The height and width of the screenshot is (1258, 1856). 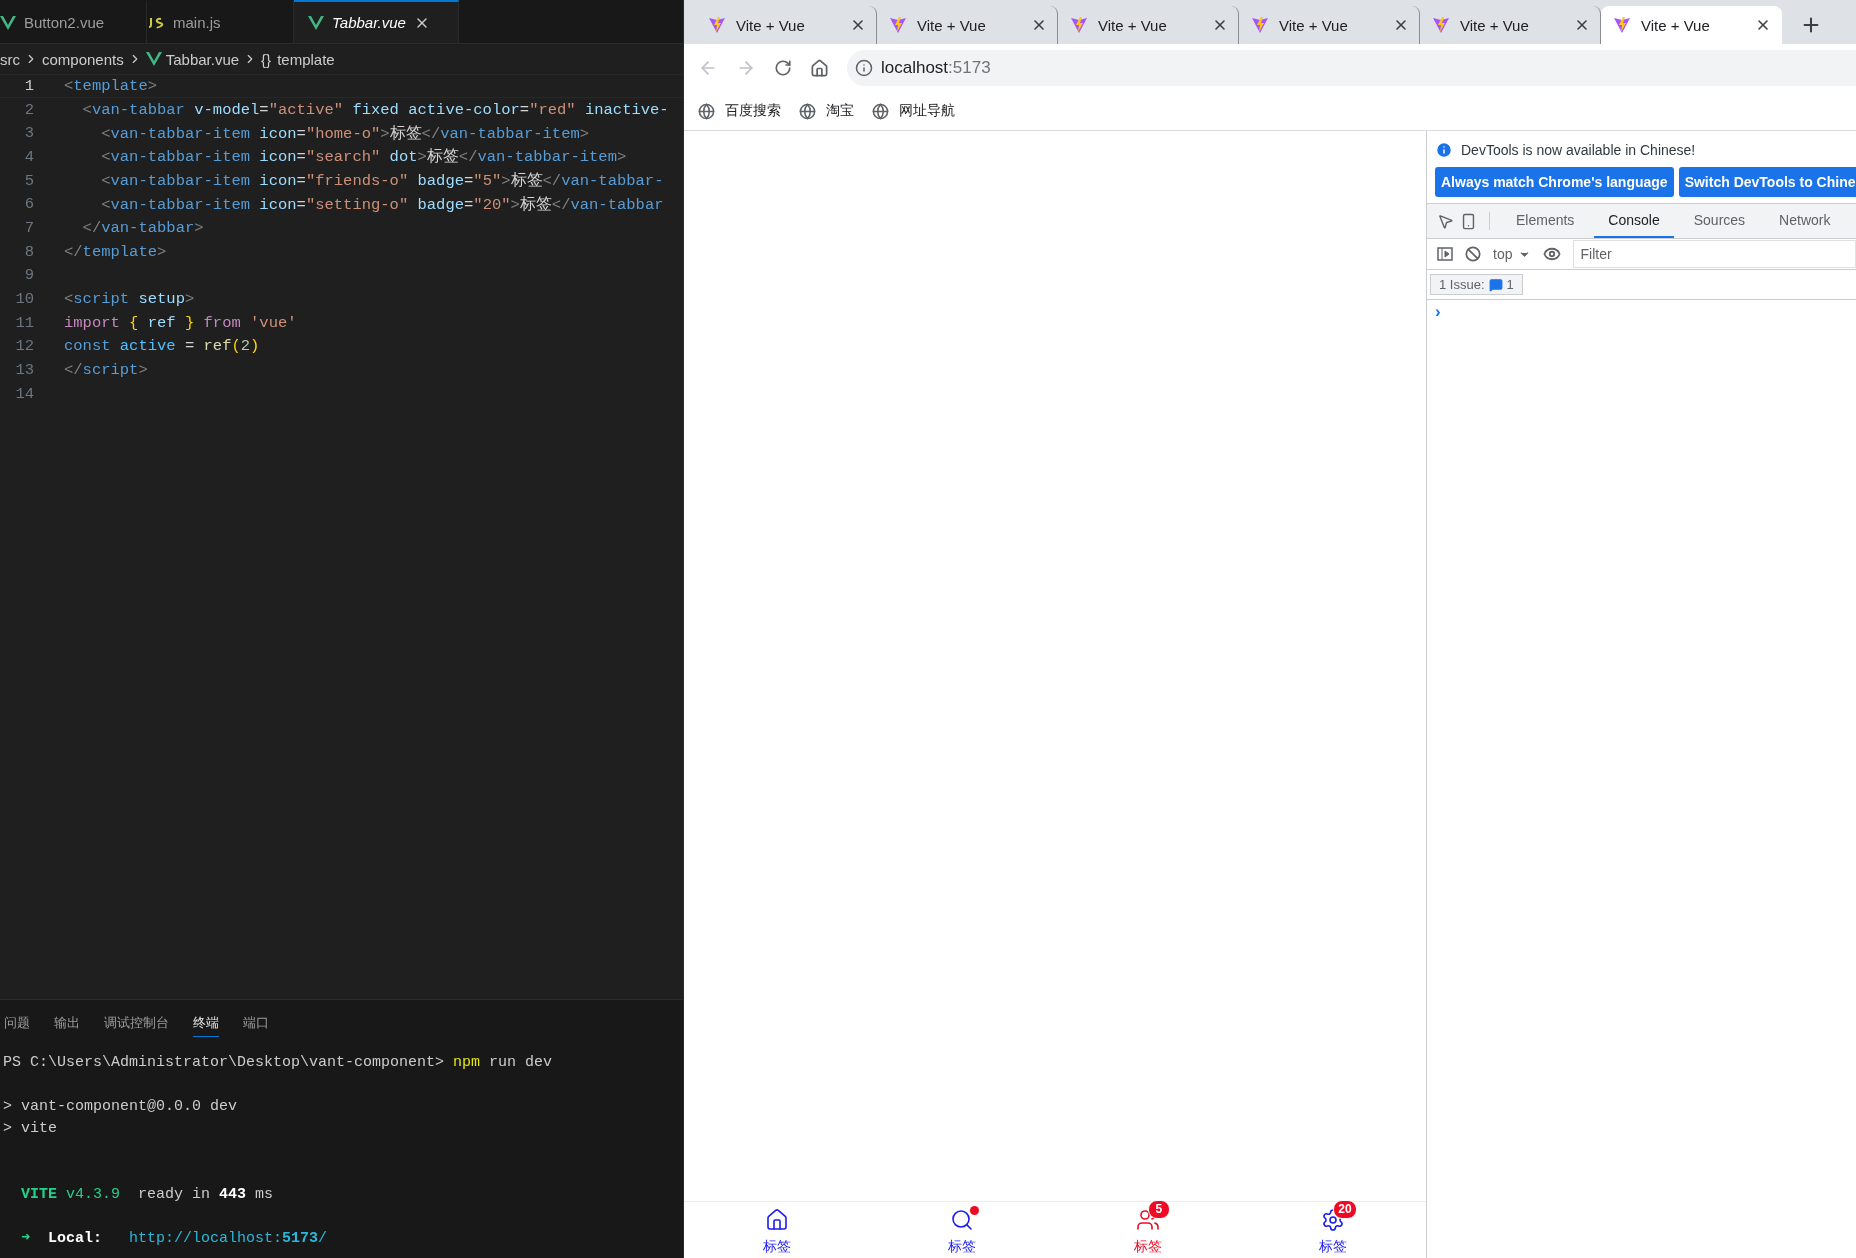 I want to click on line-number: 10, so click(x=24, y=299).